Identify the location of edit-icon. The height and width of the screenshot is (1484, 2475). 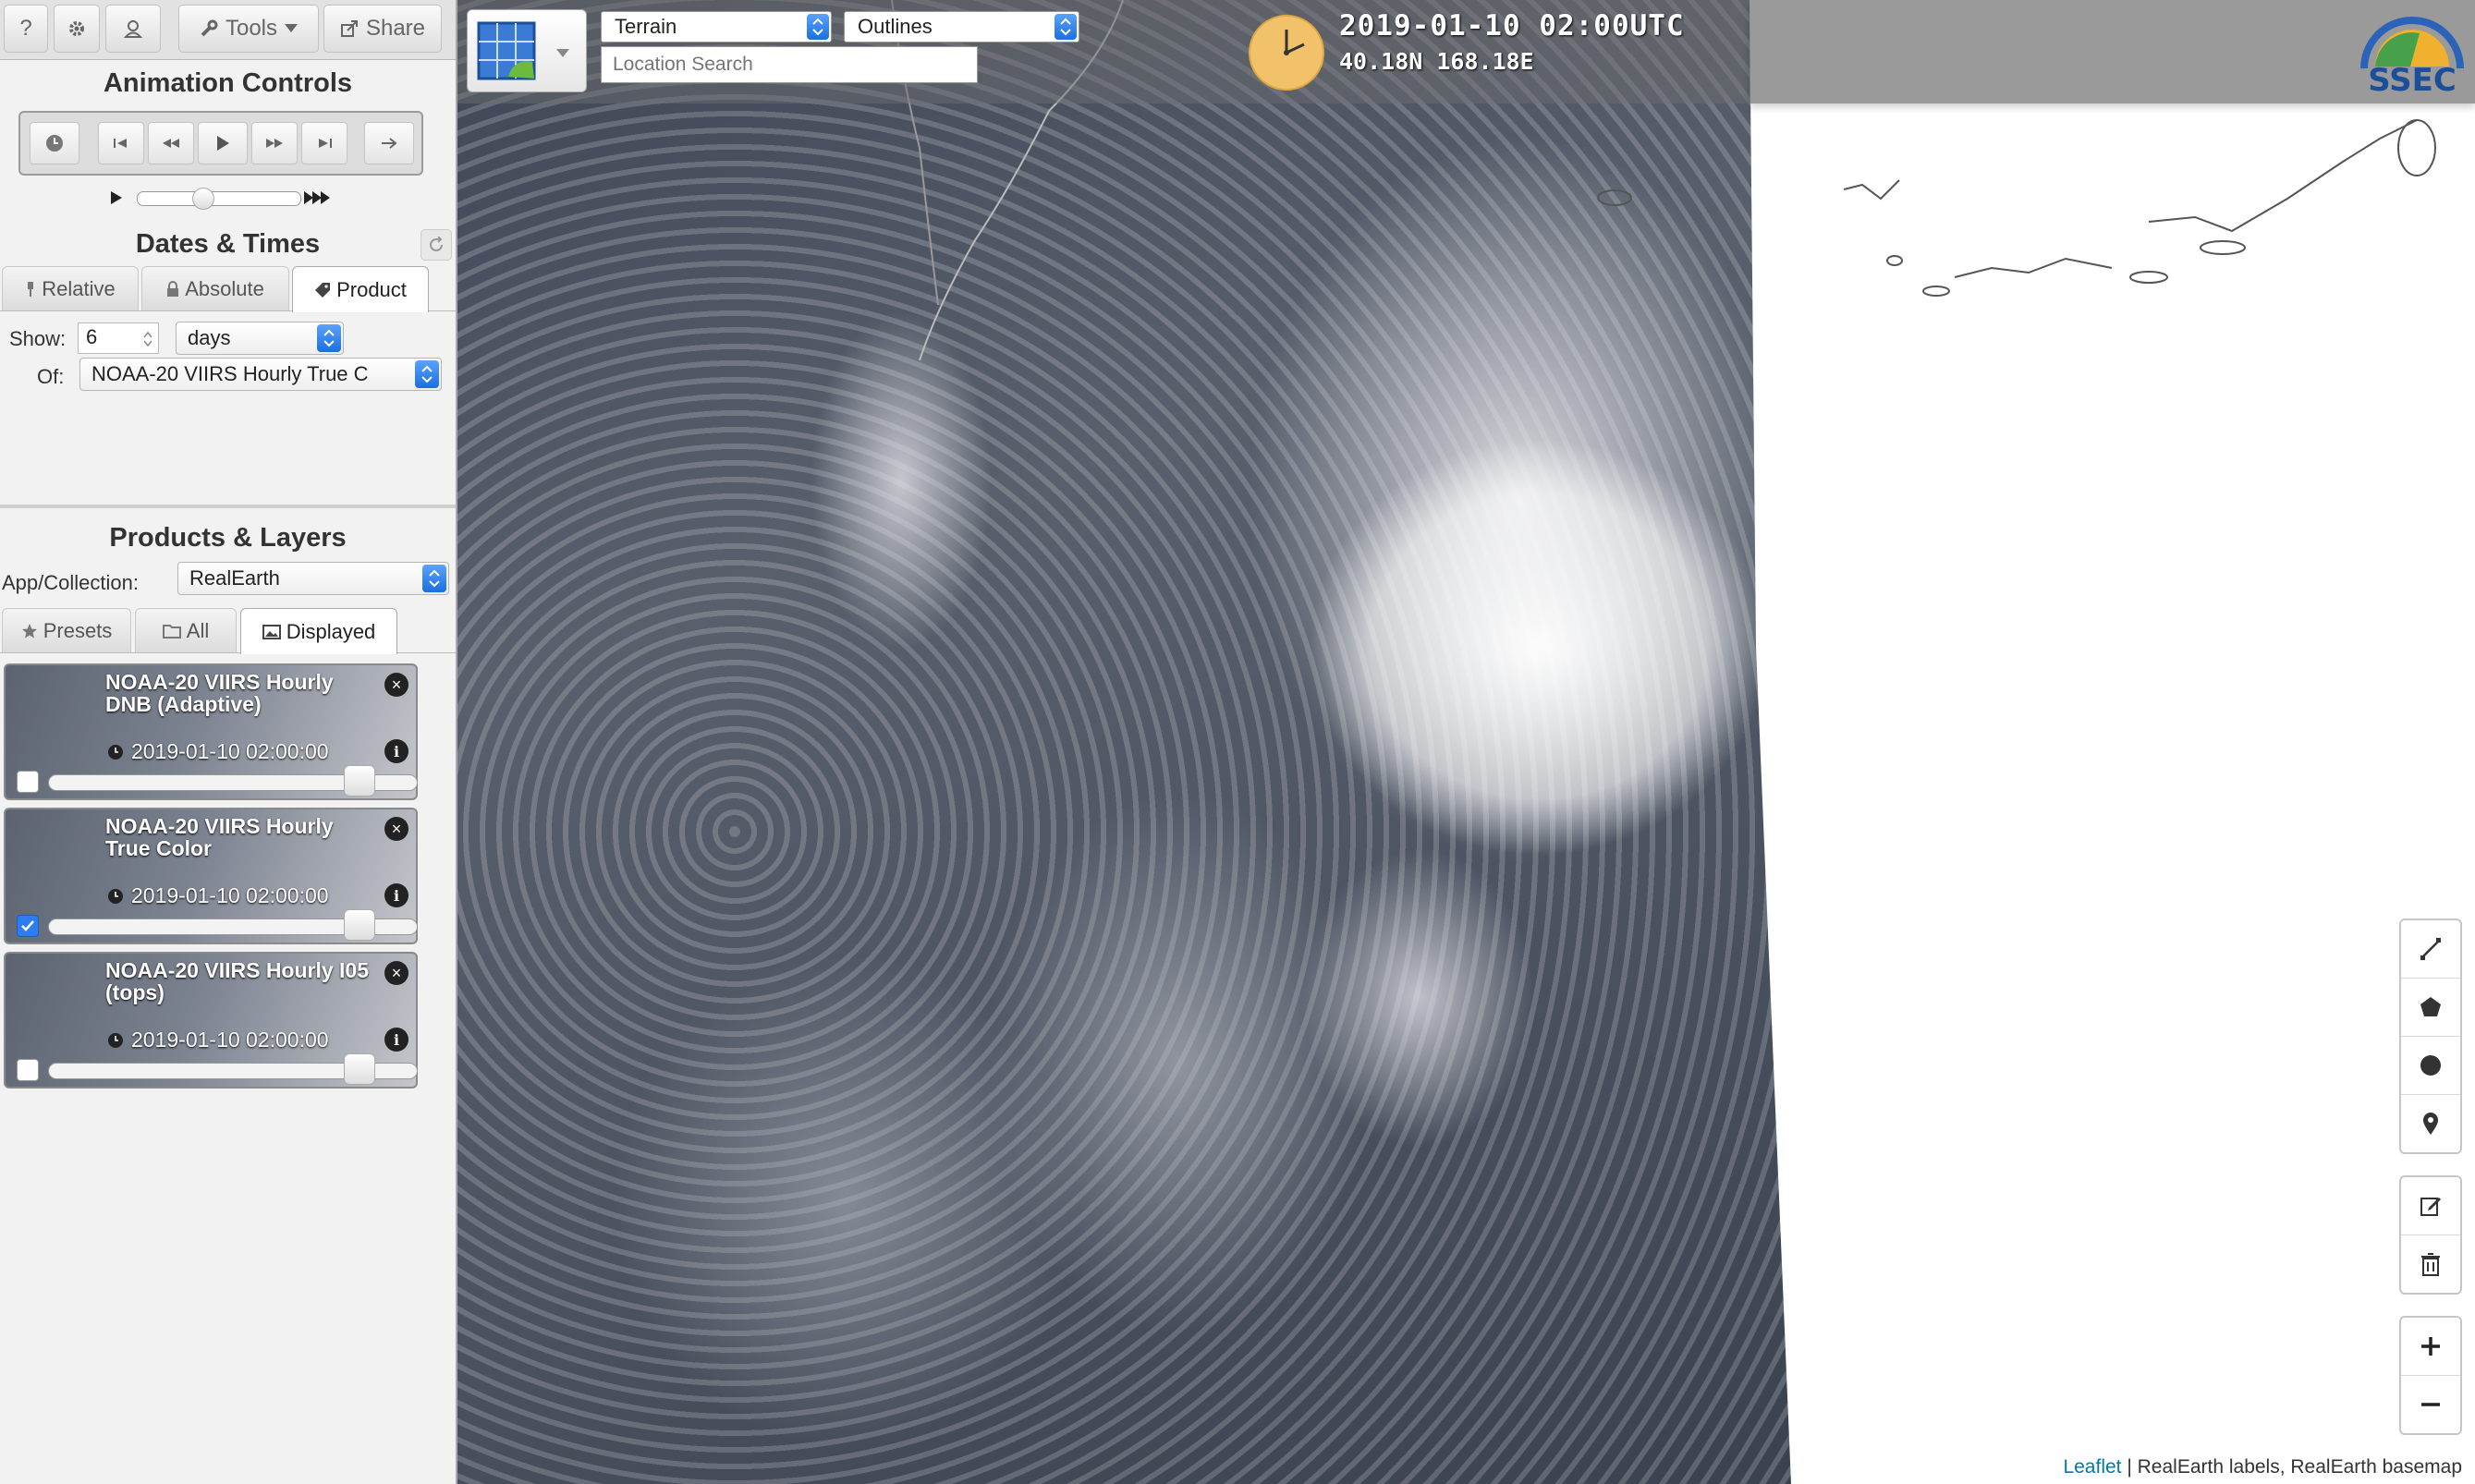
(2430, 1207).